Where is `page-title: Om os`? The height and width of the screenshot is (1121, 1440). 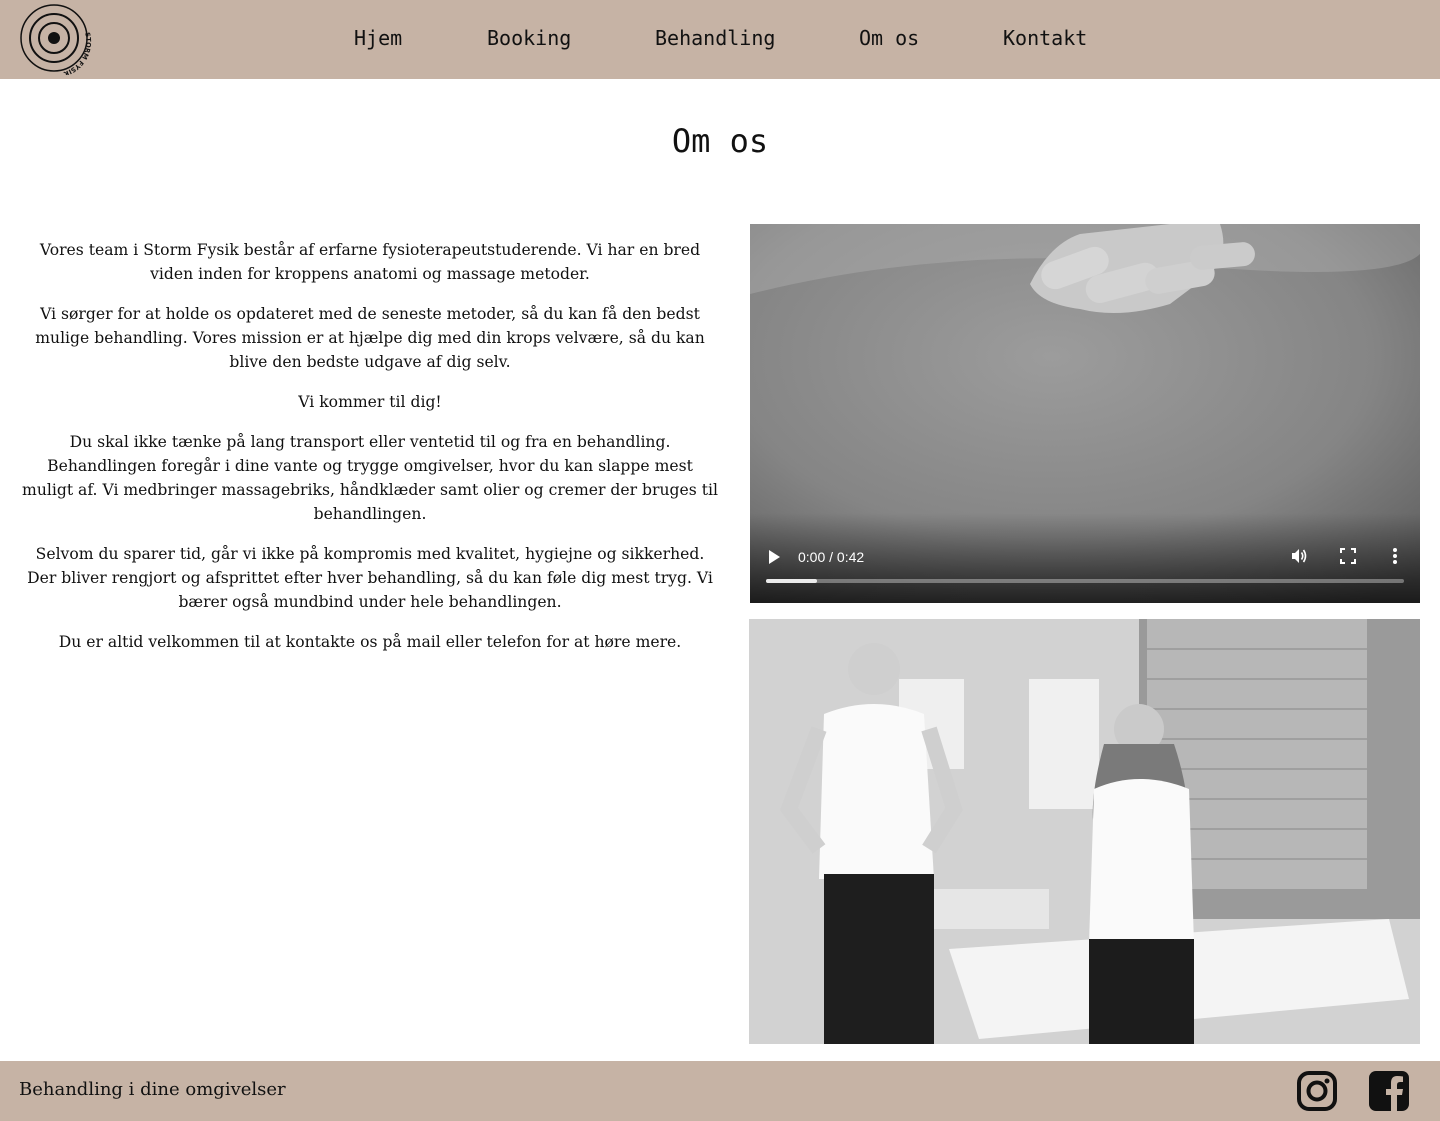
page-title: Om os is located at coordinates (720, 141).